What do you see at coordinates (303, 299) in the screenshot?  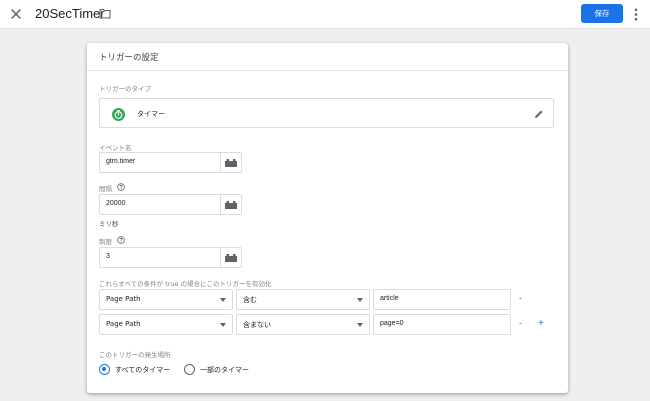 I see `condition-operator-select: 含む` at bounding box center [303, 299].